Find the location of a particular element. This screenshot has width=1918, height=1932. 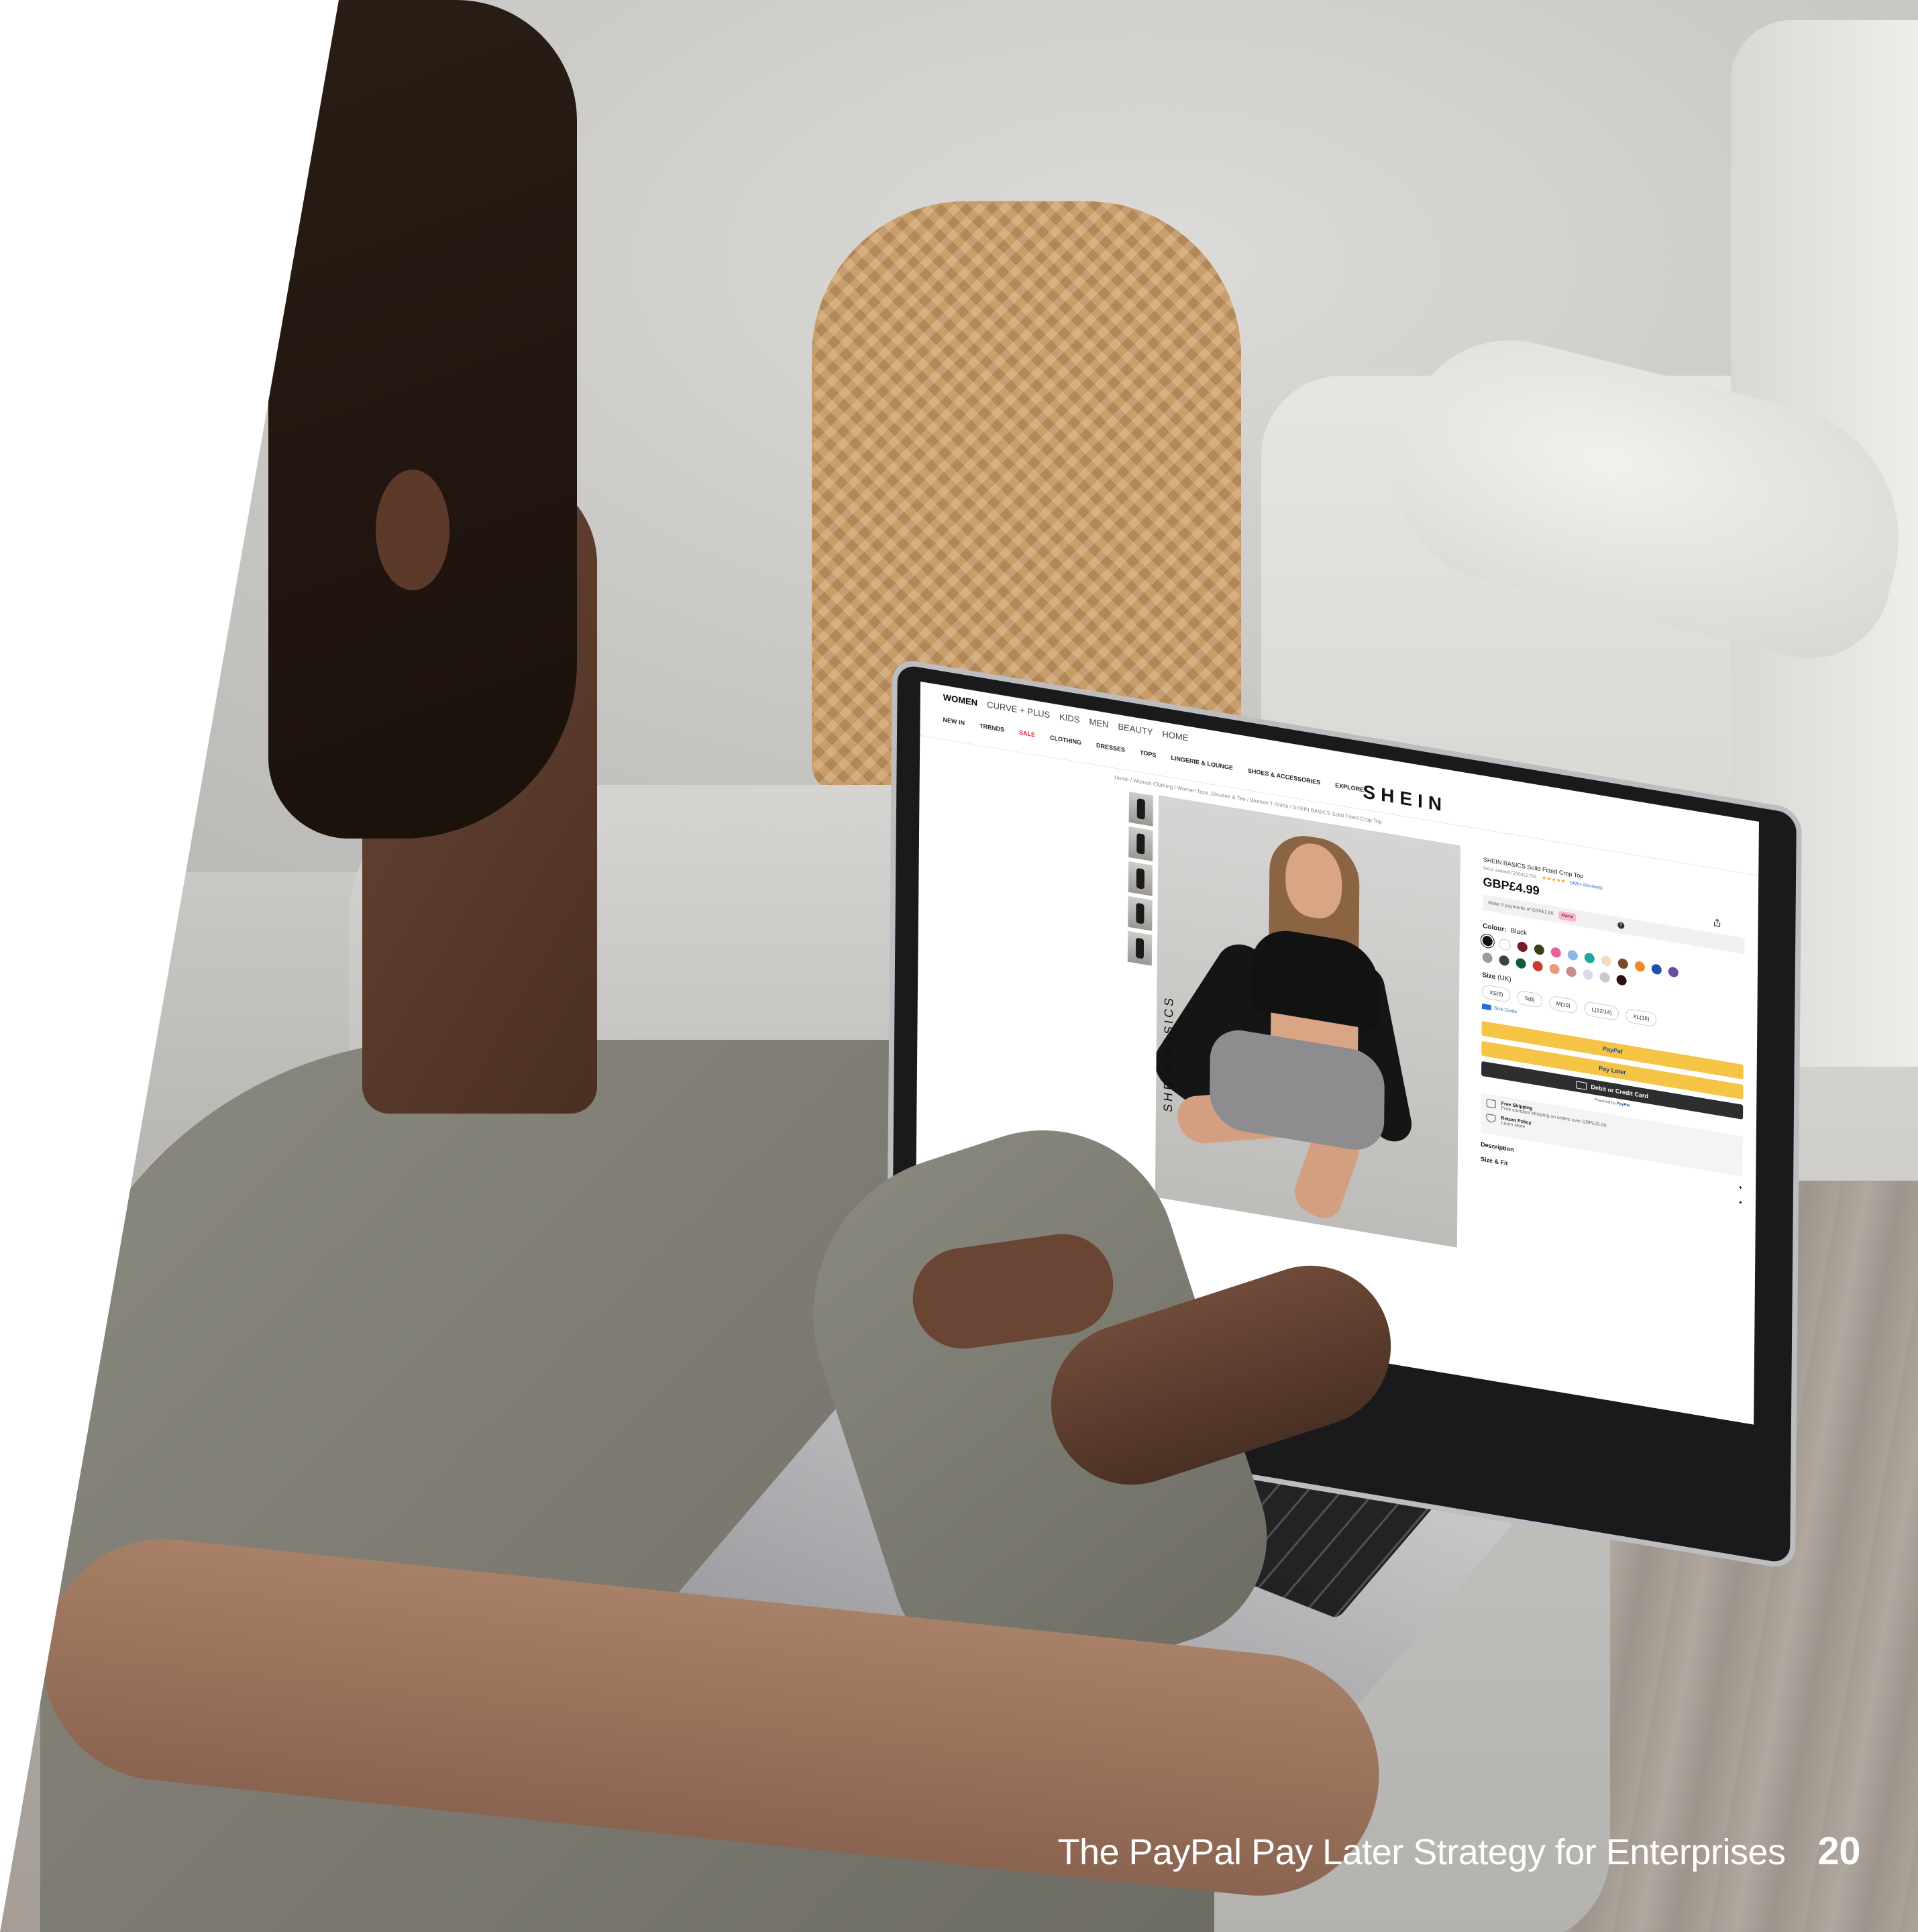

page-number: 20 is located at coordinates (1838, 1851).